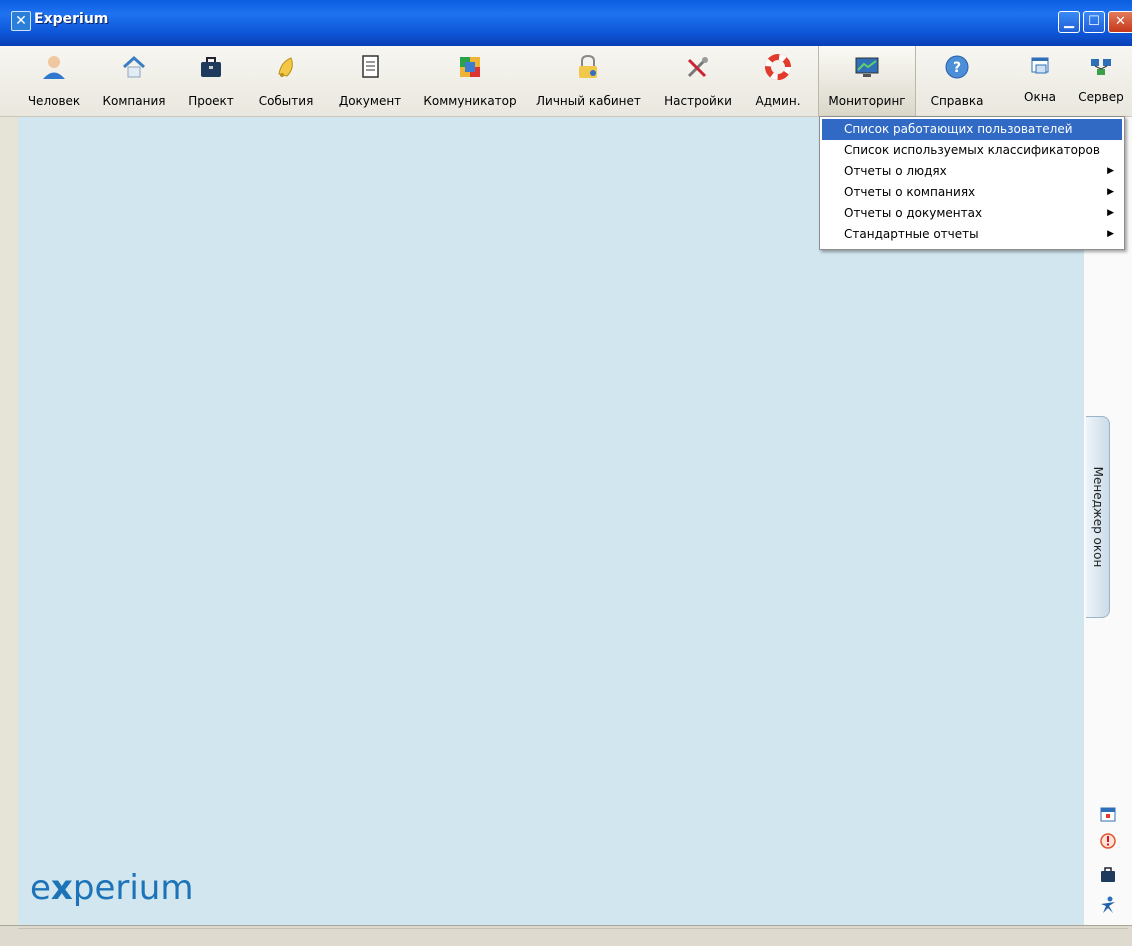 Image resolution: width=1132 pixels, height=946 pixels. Describe the element at coordinates (134, 81) in the screenshot. I see `toolbar-company-button: Компания` at that location.